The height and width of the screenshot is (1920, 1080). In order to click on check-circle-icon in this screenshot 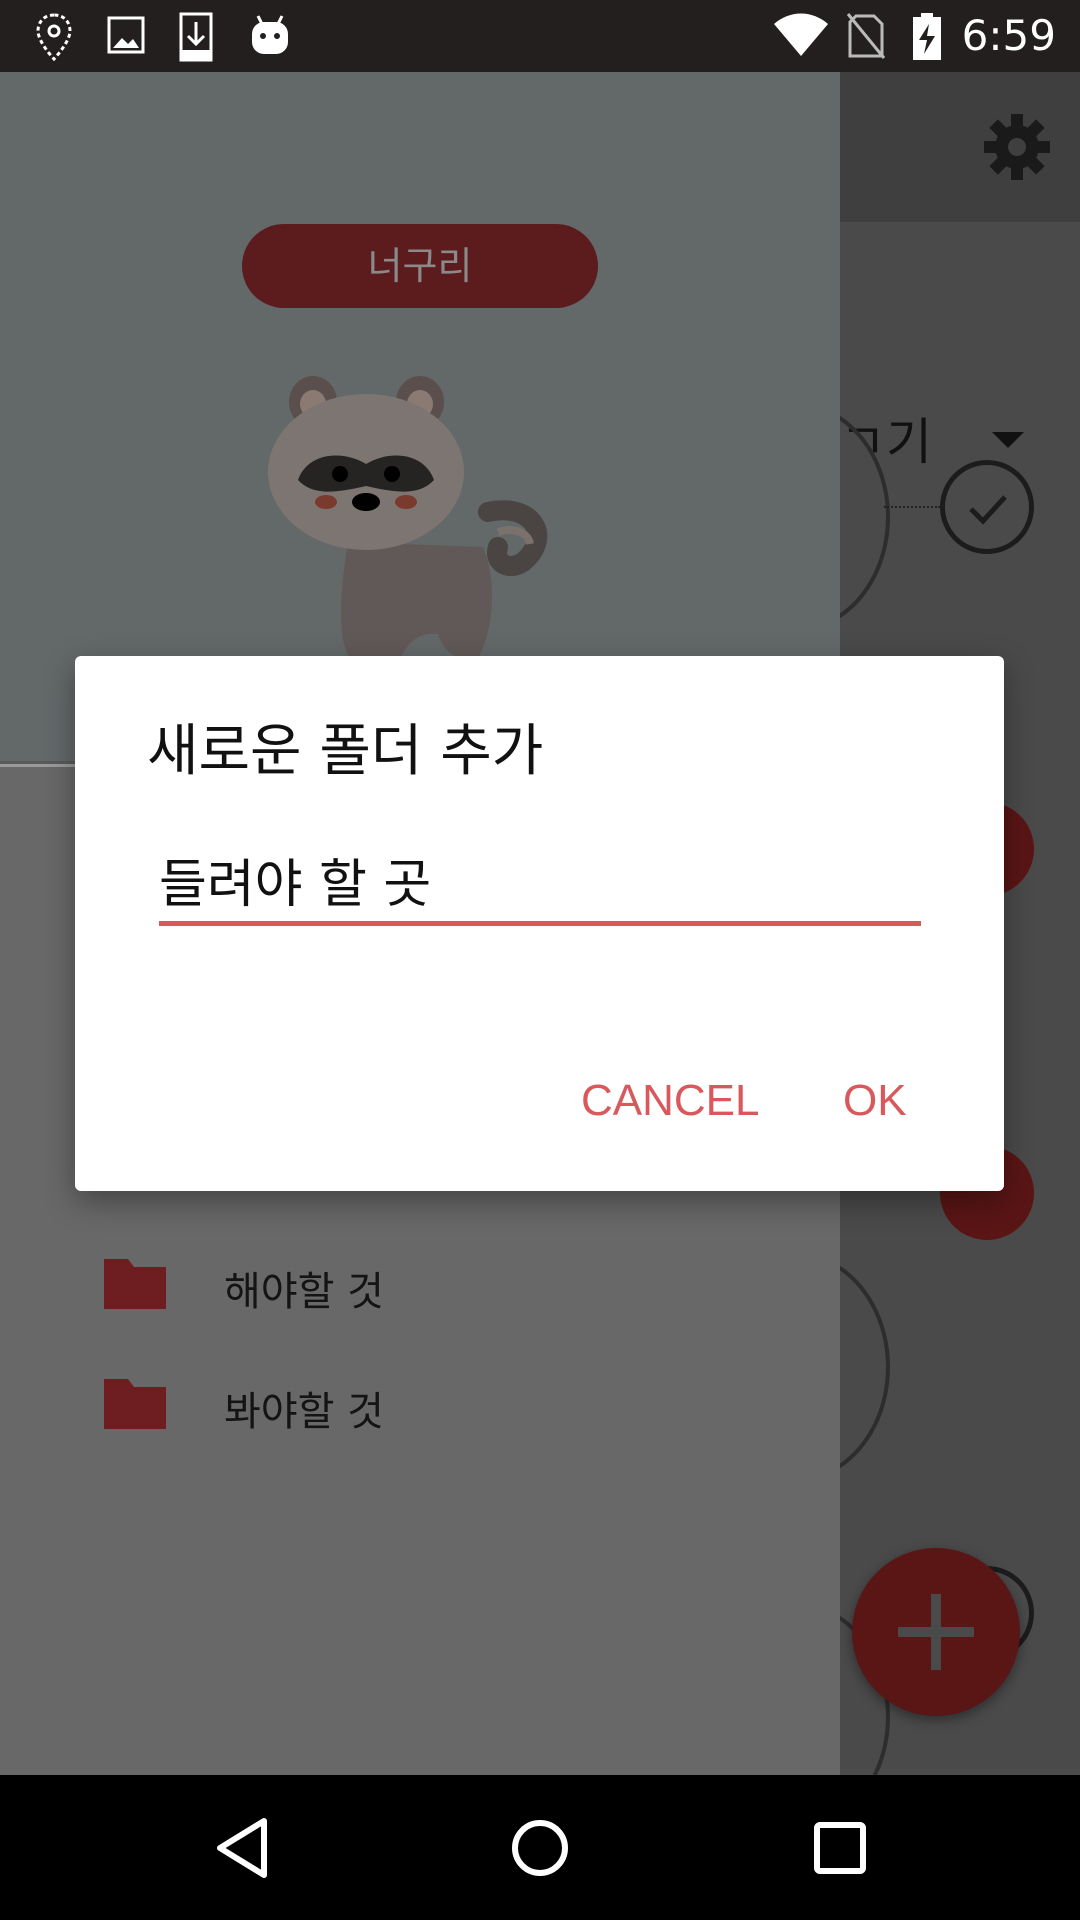, I will do `click(987, 507)`.